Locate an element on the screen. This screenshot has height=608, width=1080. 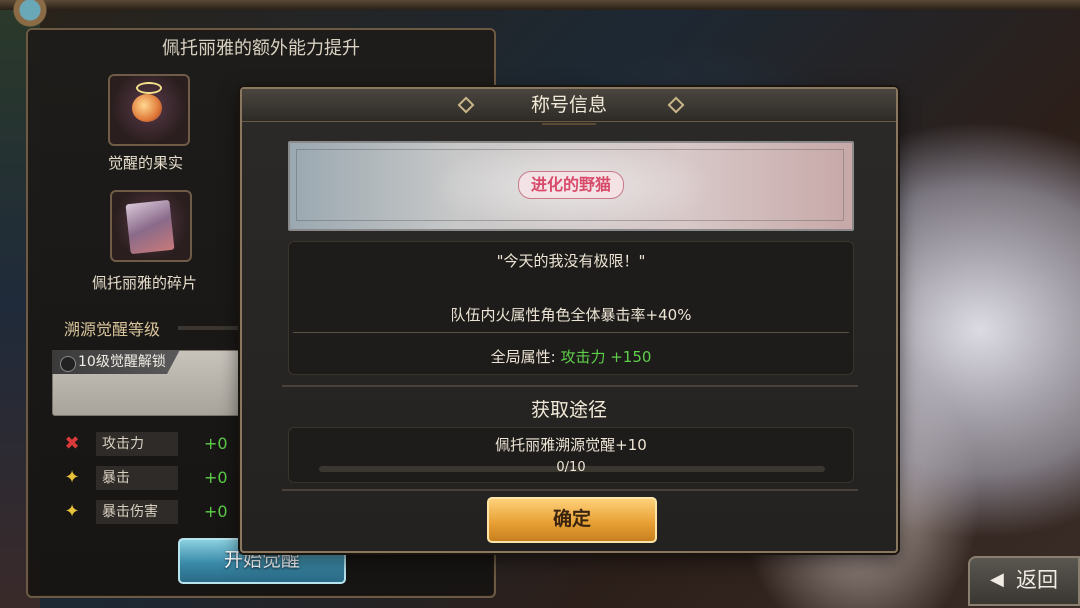
stat-row-crit-damage: ✦ 暴击伤害 +0 is located at coordinates (150, 512).